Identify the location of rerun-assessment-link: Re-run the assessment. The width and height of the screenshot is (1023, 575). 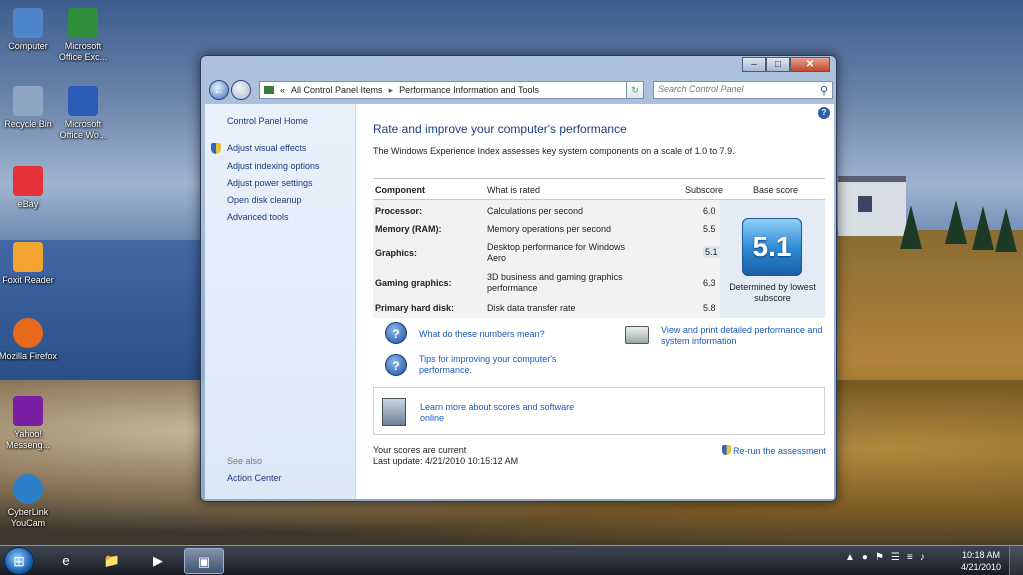
(773, 450).